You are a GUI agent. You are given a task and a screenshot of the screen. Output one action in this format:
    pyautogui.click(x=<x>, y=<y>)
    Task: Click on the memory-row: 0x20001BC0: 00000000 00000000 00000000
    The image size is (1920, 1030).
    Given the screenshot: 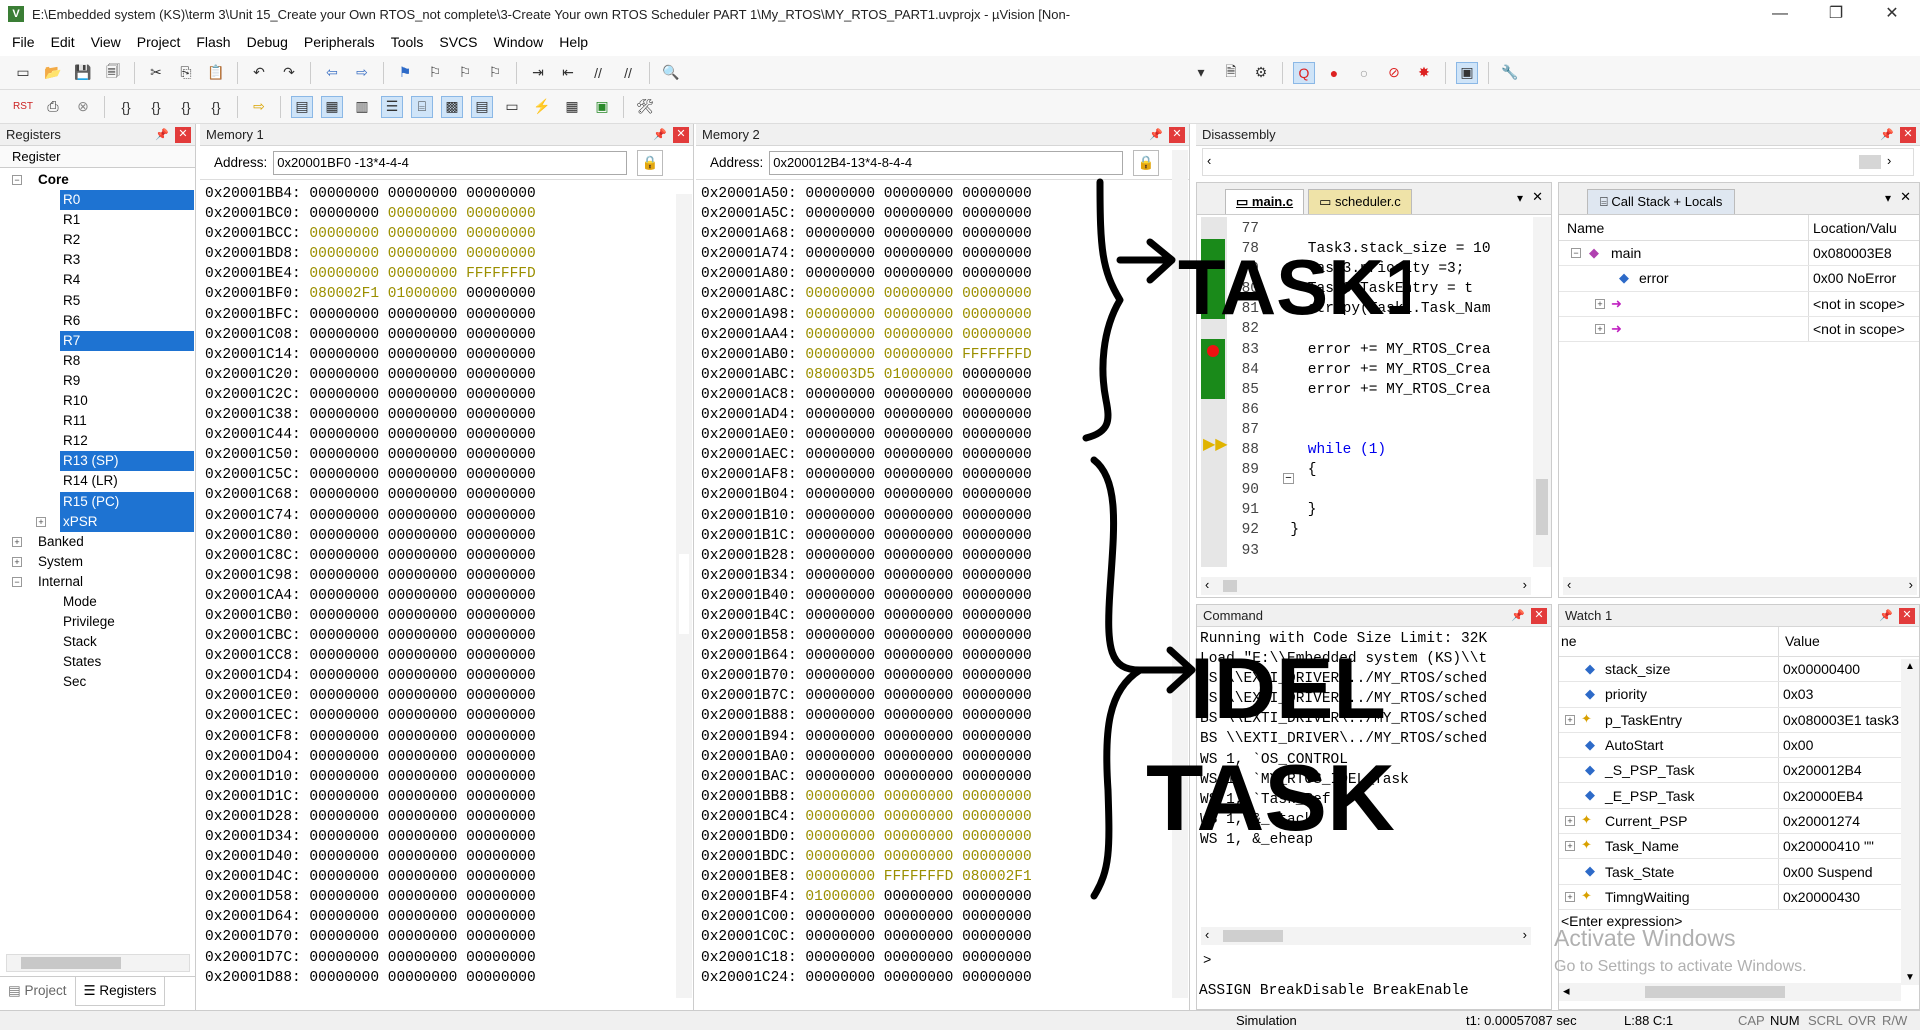 What is the action you would take?
    pyautogui.click(x=449, y=214)
    